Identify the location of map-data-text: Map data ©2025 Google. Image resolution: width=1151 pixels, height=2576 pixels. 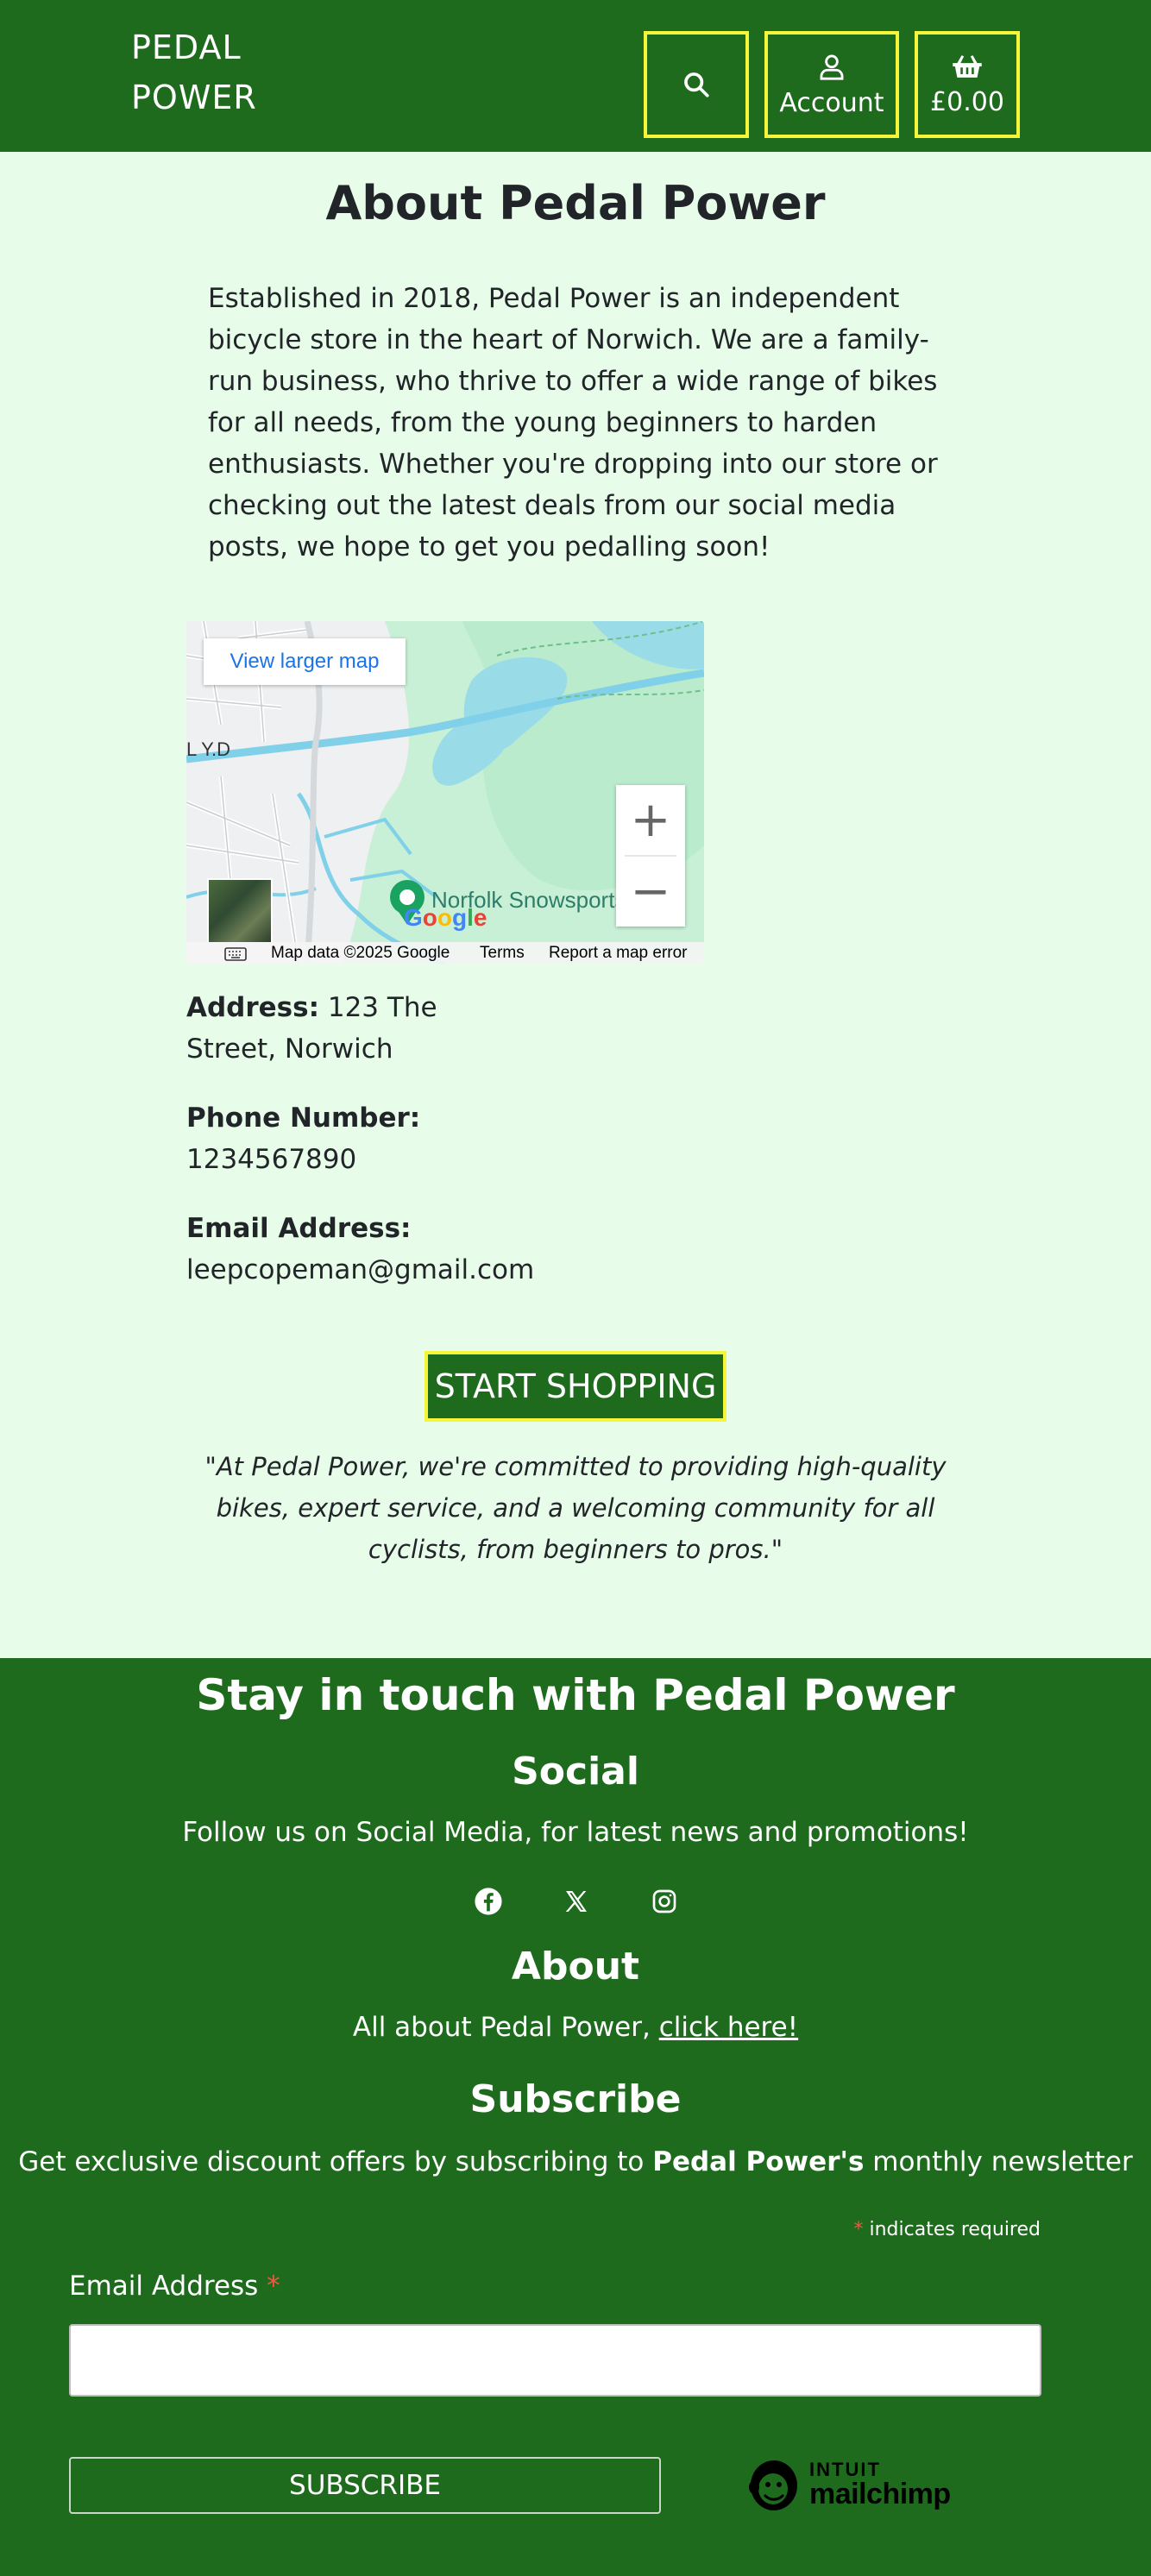
(360, 953).